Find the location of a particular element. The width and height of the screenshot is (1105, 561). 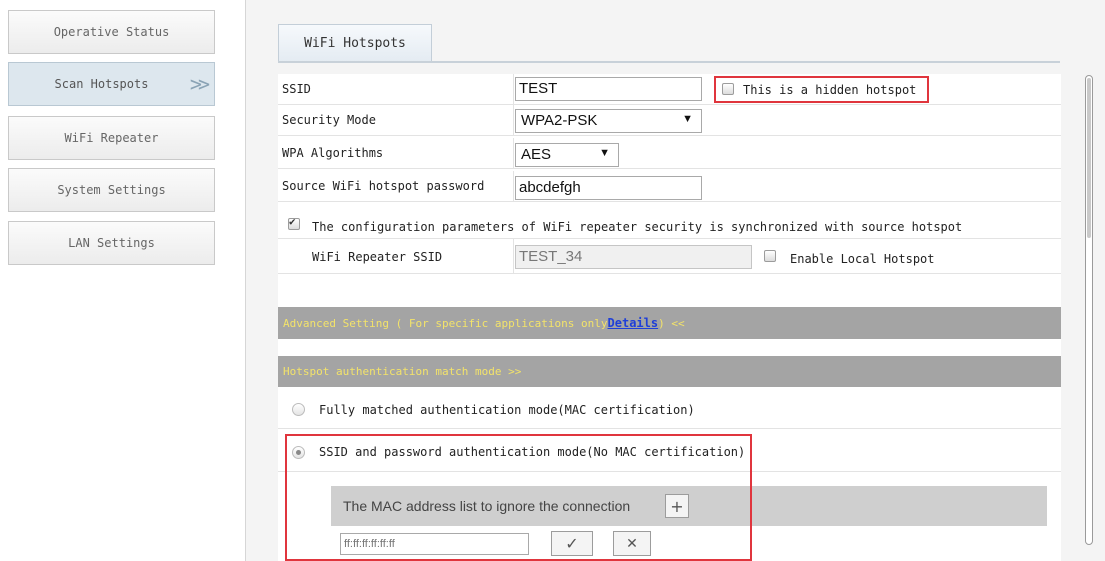

sidebar-item-wifi-repeater: WiFi Repeater is located at coordinates (111, 138).